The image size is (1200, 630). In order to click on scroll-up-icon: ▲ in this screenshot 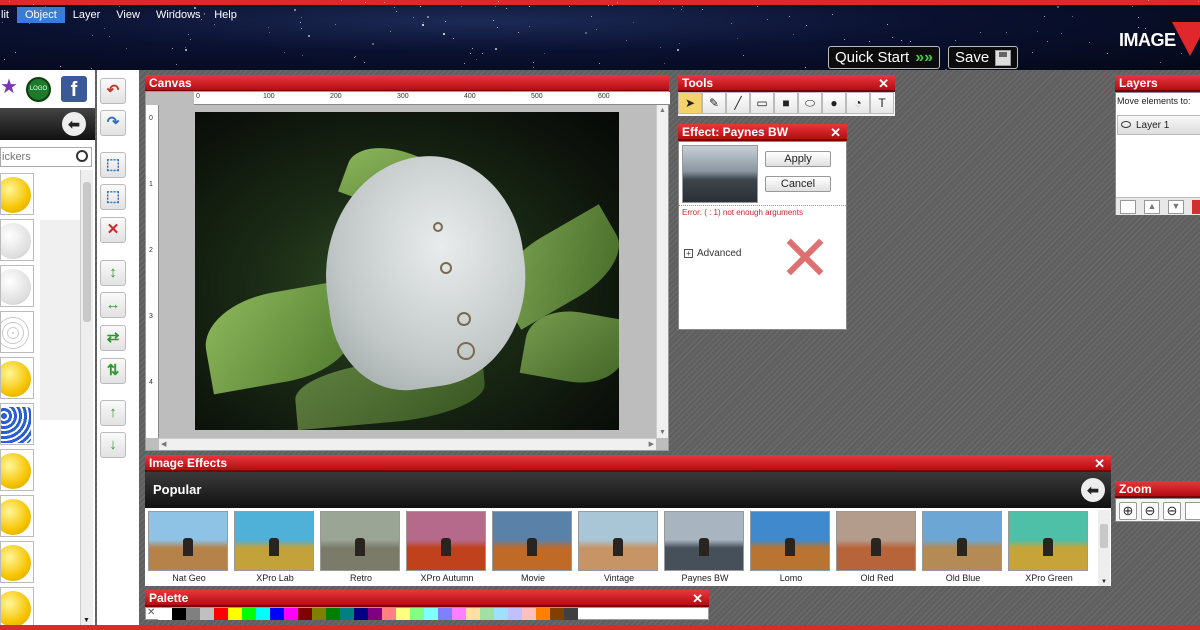, I will do `click(662, 110)`.